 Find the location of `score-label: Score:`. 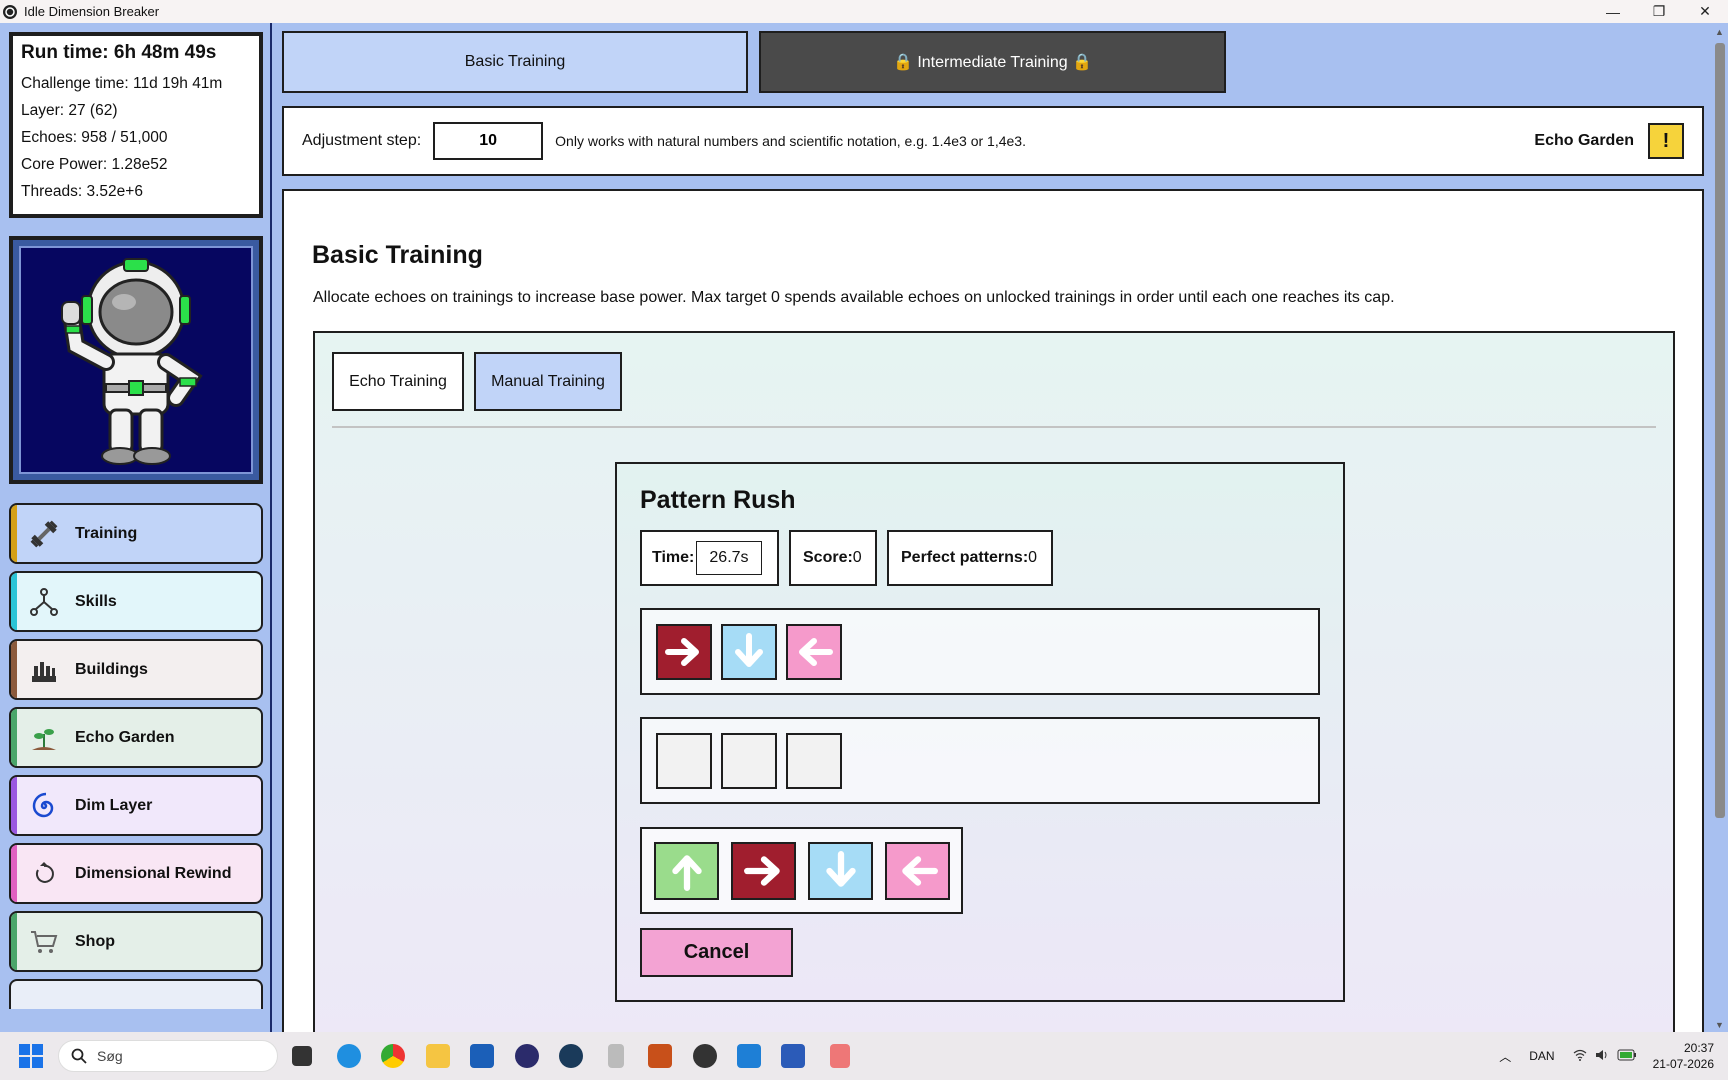

score-label: Score: is located at coordinates (828, 557).